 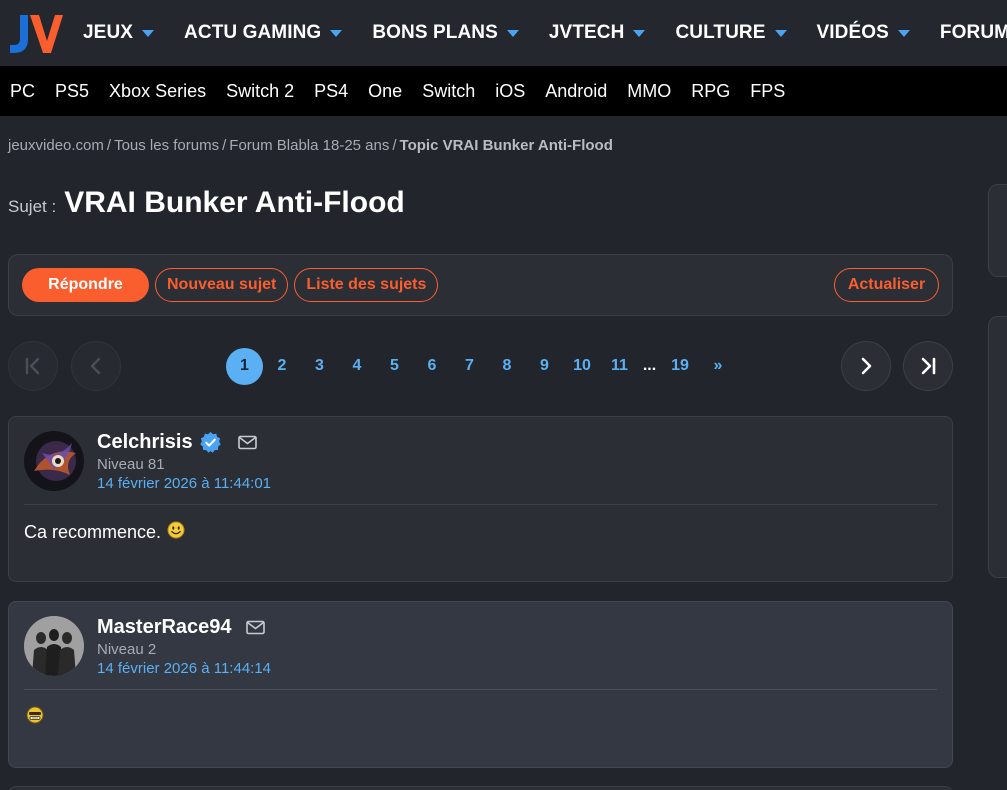 What do you see at coordinates (210, 442) in the screenshot?
I see `verified-badge-icon` at bounding box center [210, 442].